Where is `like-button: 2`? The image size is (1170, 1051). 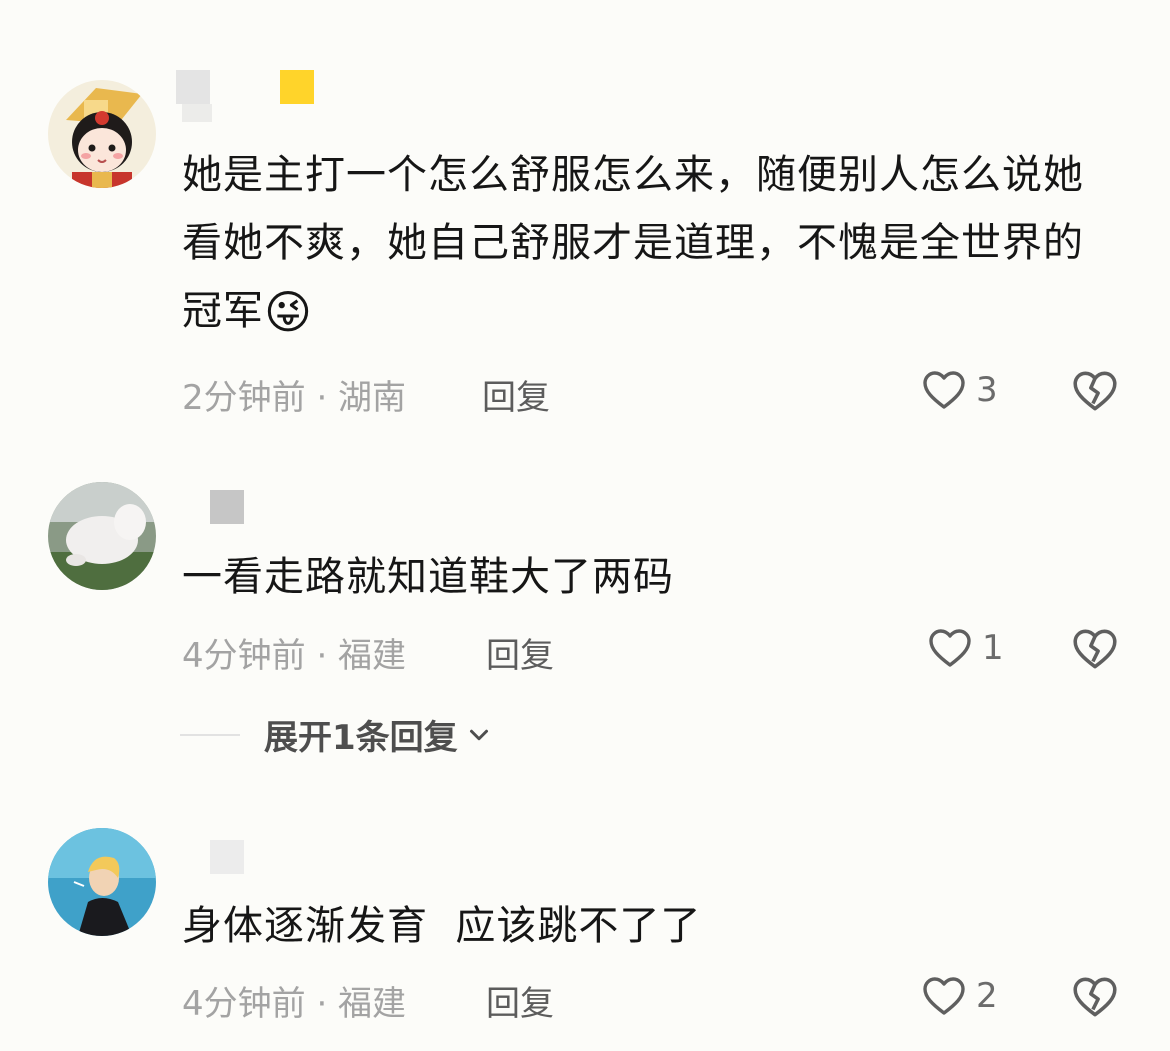
like-button: 2 is located at coordinates (959, 996).